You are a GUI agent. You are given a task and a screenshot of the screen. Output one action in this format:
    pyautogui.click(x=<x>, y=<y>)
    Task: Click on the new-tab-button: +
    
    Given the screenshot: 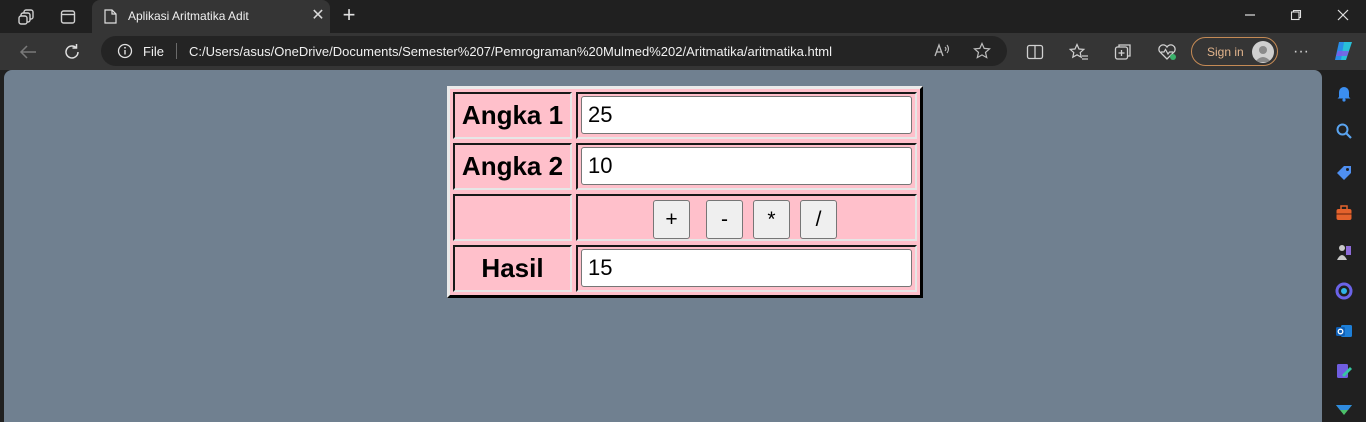 What is the action you would take?
    pyautogui.click(x=349, y=15)
    